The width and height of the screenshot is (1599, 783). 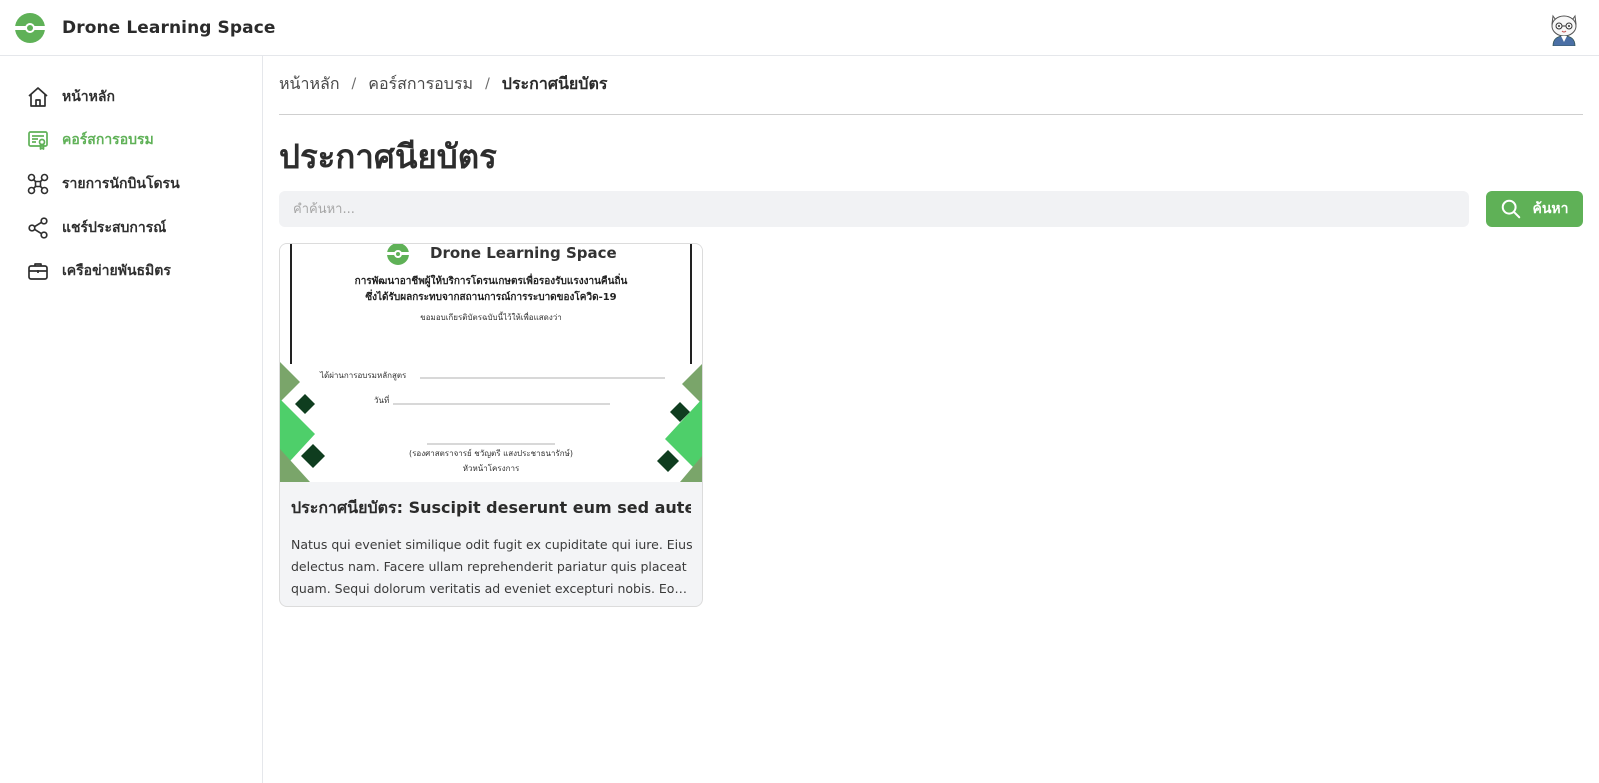 I want to click on certificate-signer-role: หัวหน้าโครงการ, so click(x=491, y=468).